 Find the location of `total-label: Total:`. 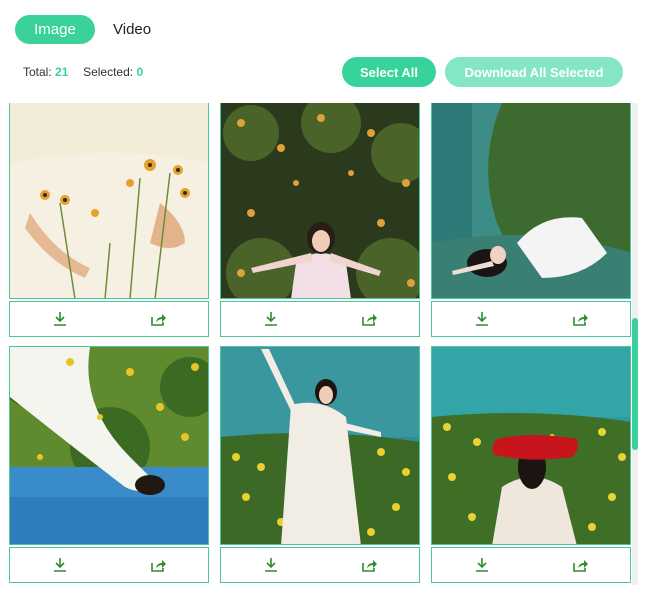

total-label: Total: is located at coordinates (37, 72).